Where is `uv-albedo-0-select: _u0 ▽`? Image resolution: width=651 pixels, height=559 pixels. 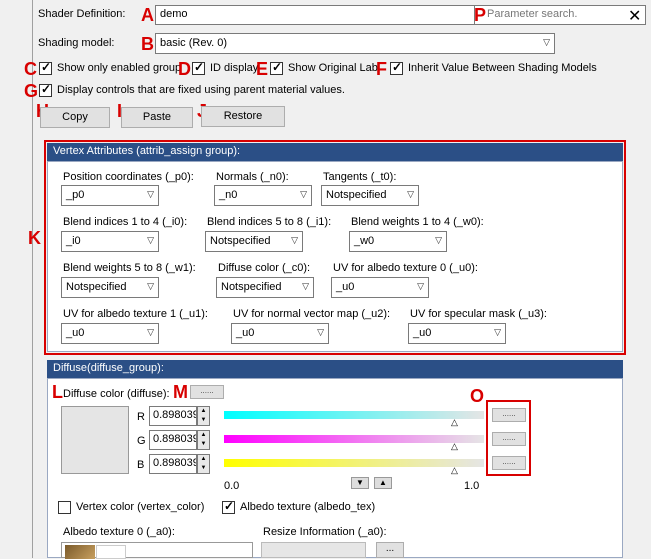
uv-albedo-0-select: _u0 ▽ is located at coordinates (380, 287).